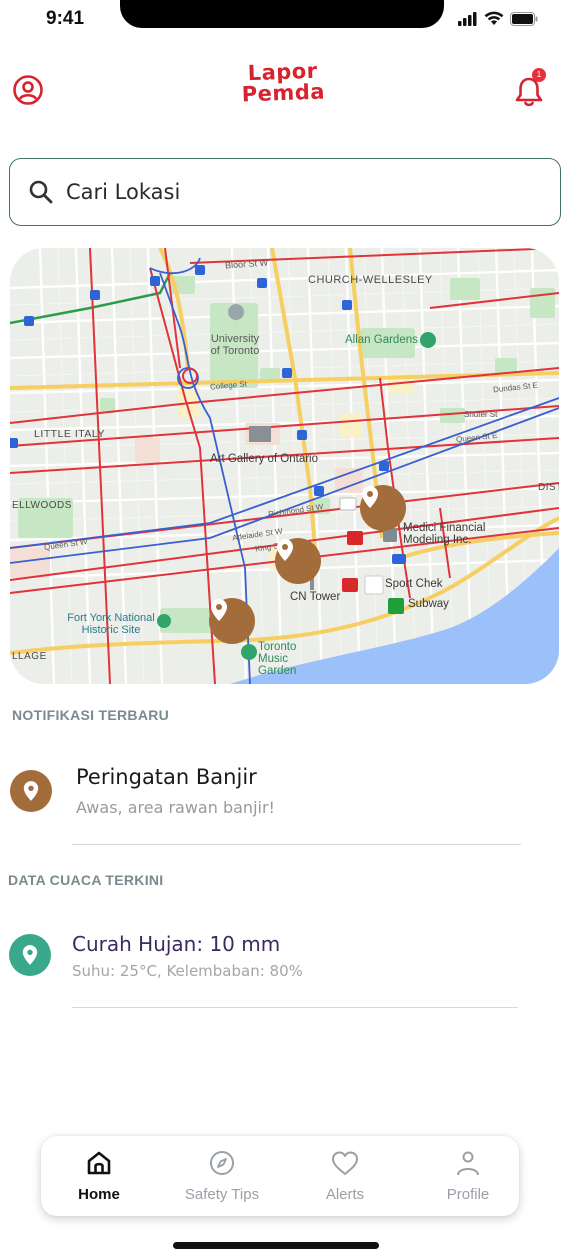 The width and height of the screenshot is (562, 1249). I want to click on notification-subtitle: Awas, area rawan banjir!, so click(175, 807).